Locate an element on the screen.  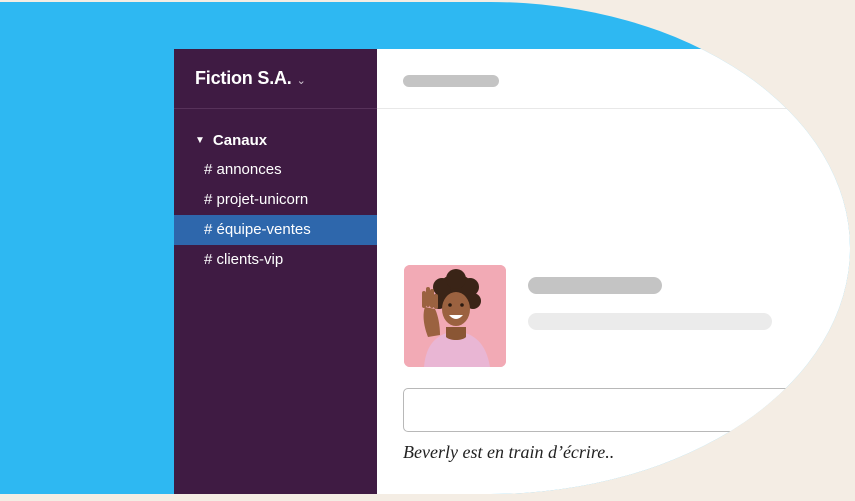
workspace-switcher: Fiction S.A. ⌄ is located at coordinates (275, 79).